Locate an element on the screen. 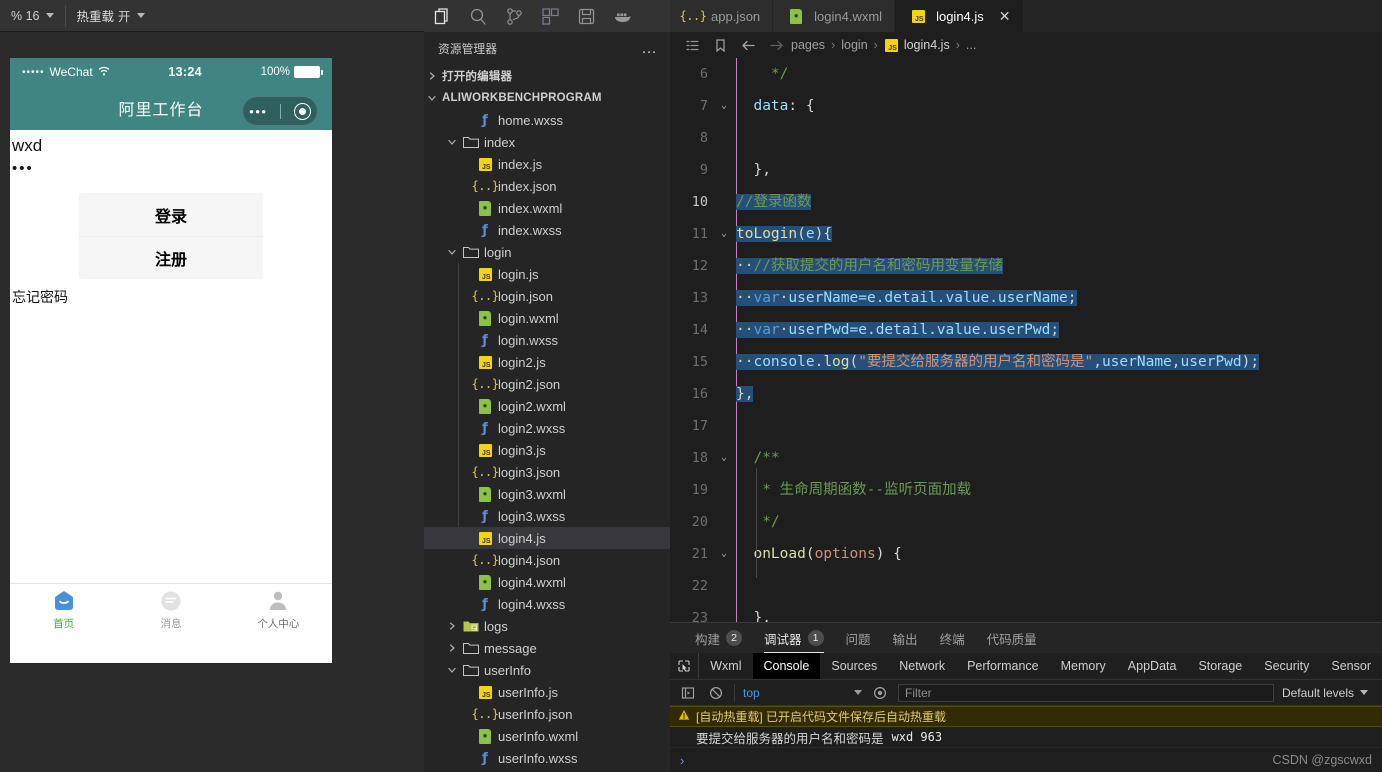  tabbar-item-message: 消息 is located at coordinates (170, 609).